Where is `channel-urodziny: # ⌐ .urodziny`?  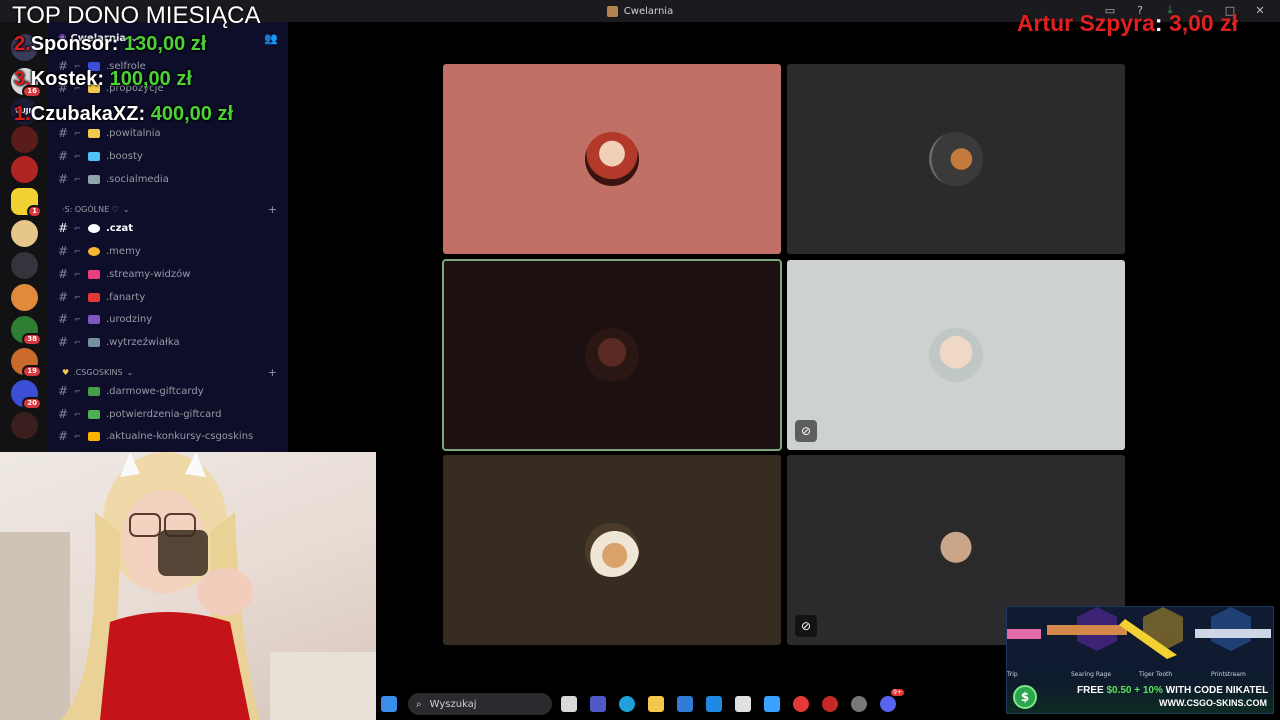
channel-urodziny: # ⌐ .urodziny is located at coordinates (170, 319).